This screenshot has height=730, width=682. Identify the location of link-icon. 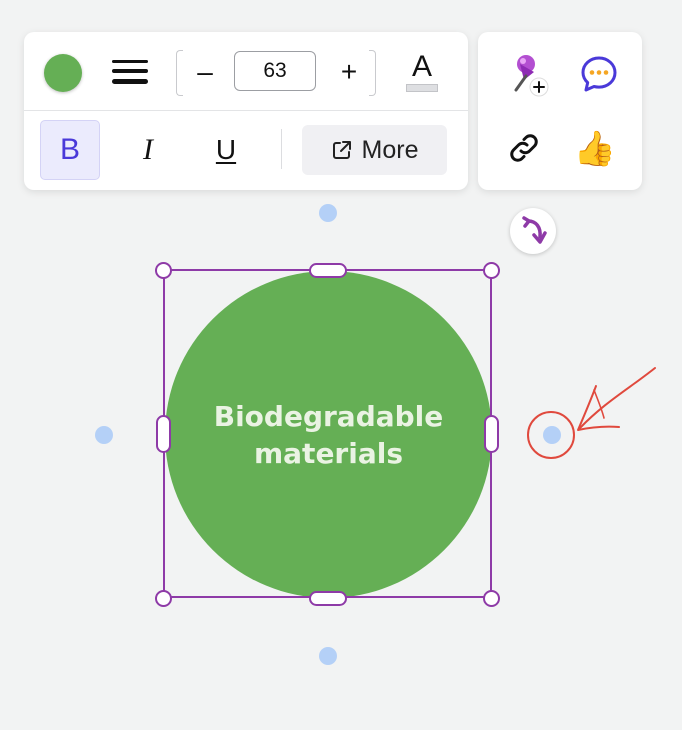
(524, 148).